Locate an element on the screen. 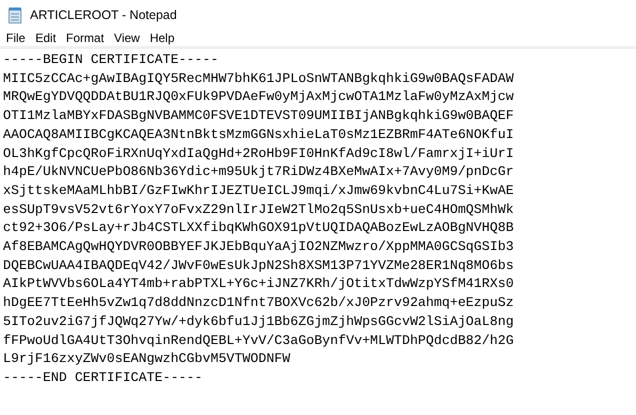 This screenshot has height=415, width=636. text-line: fFPwoUdlGA4UtT3OhvqinRendQEBL+YvV/C3aGoBynfVv+MLWTDhPQdcdB82/h2G is located at coordinates (258, 341).